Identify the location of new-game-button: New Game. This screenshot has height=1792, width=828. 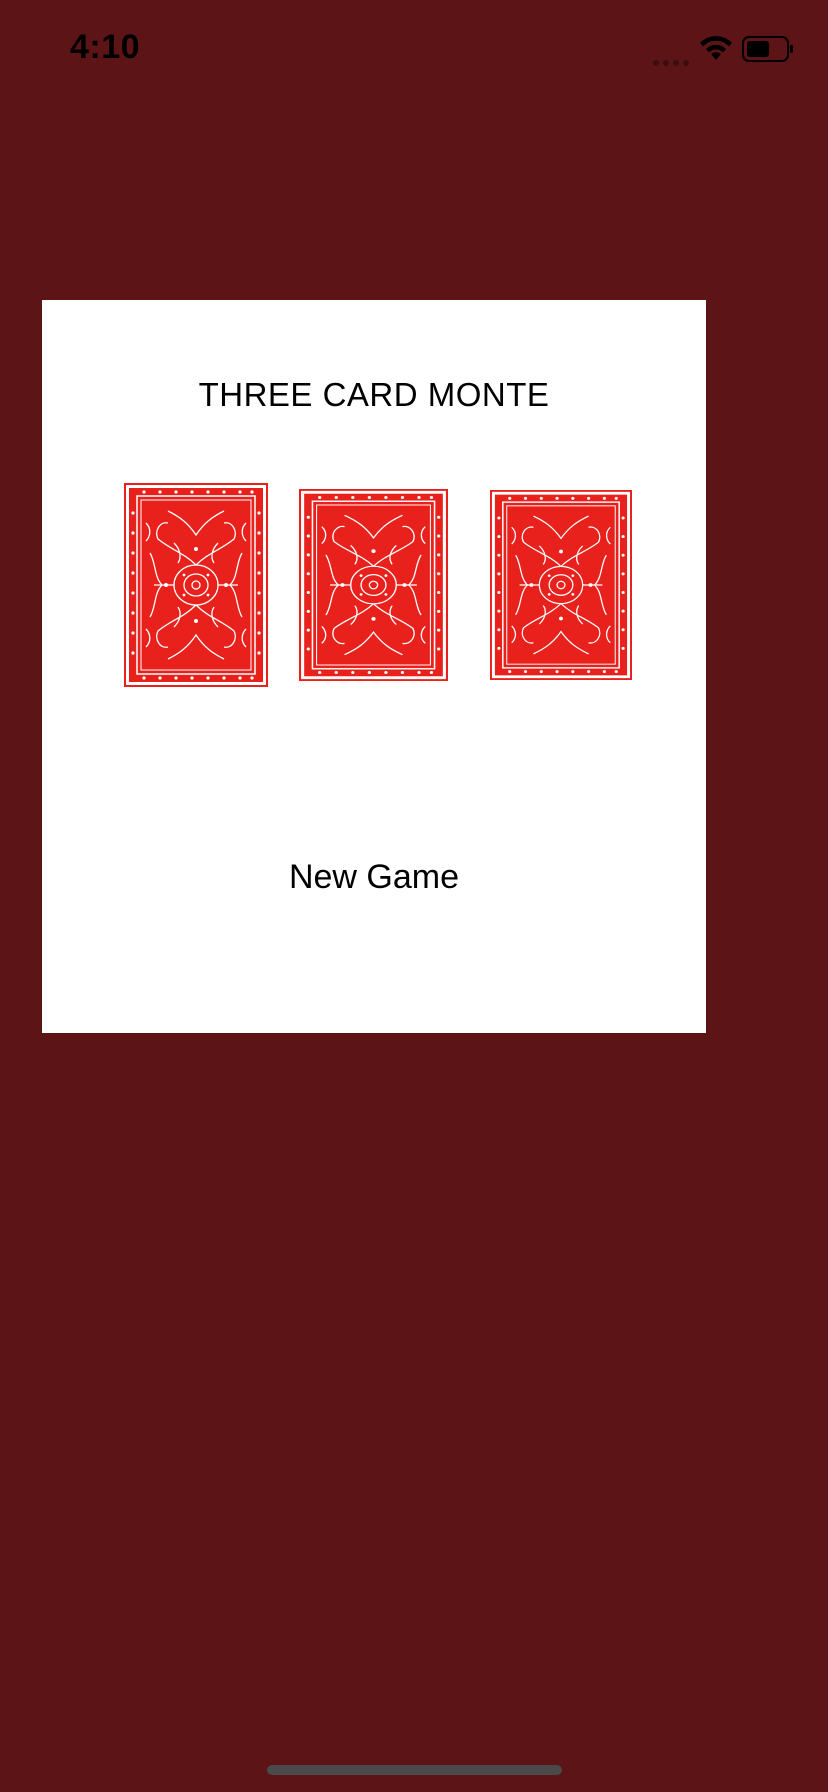
(374, 877).